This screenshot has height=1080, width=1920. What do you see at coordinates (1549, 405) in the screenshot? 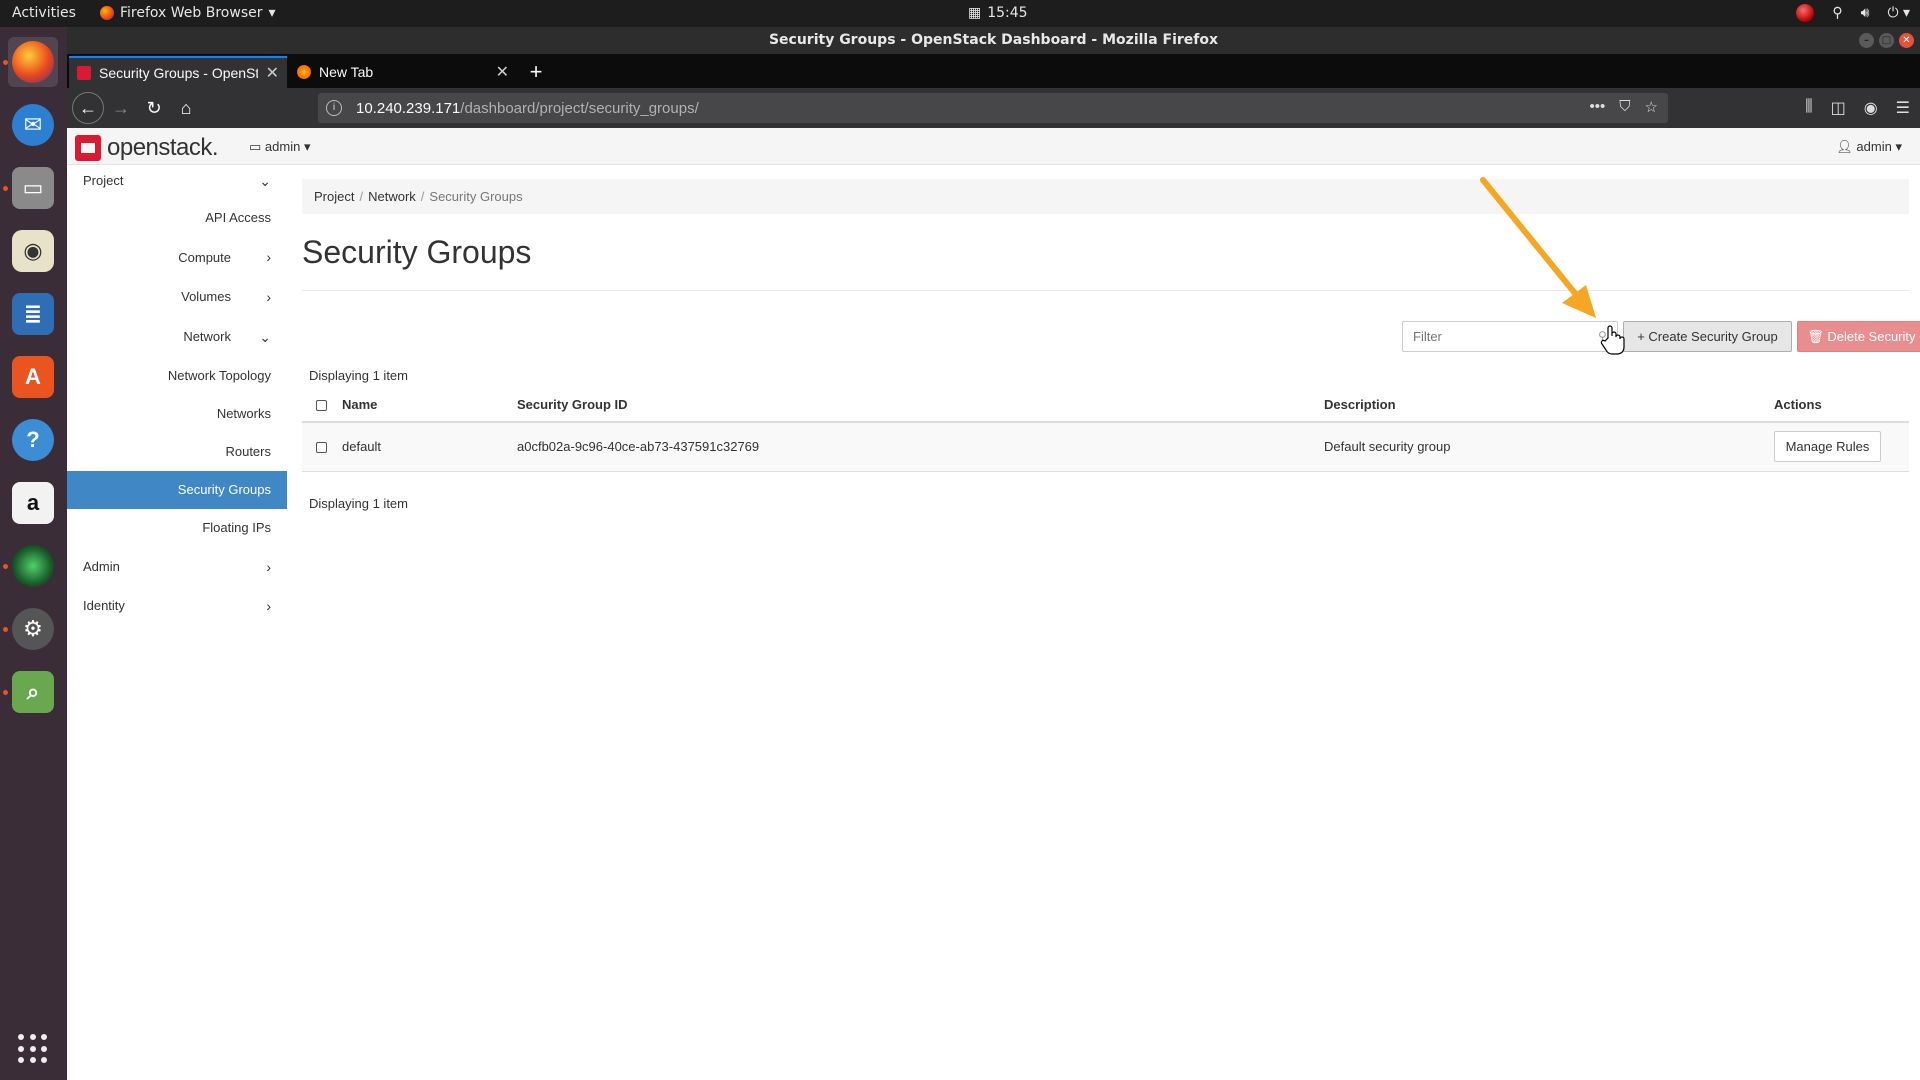
I see `column-description: Description` at bounding box center [1549, 405].